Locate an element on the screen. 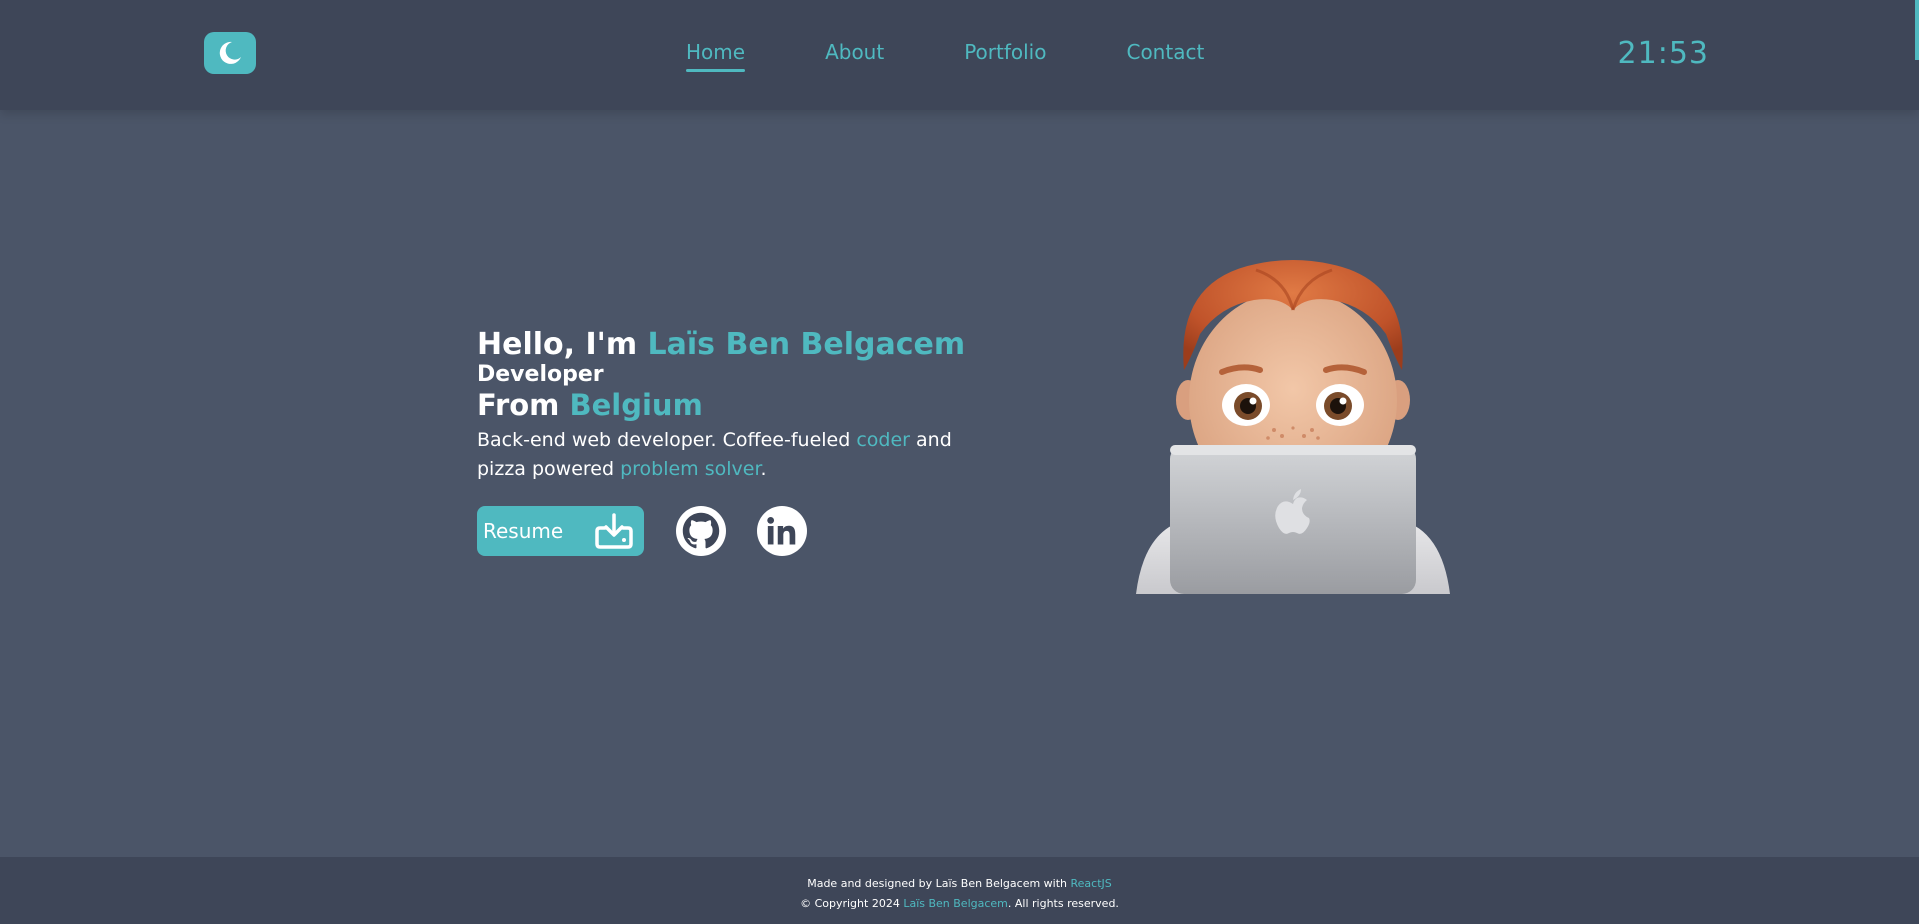 The image size is (1919, 924). moon-icon is located at coordinates (230, 52).